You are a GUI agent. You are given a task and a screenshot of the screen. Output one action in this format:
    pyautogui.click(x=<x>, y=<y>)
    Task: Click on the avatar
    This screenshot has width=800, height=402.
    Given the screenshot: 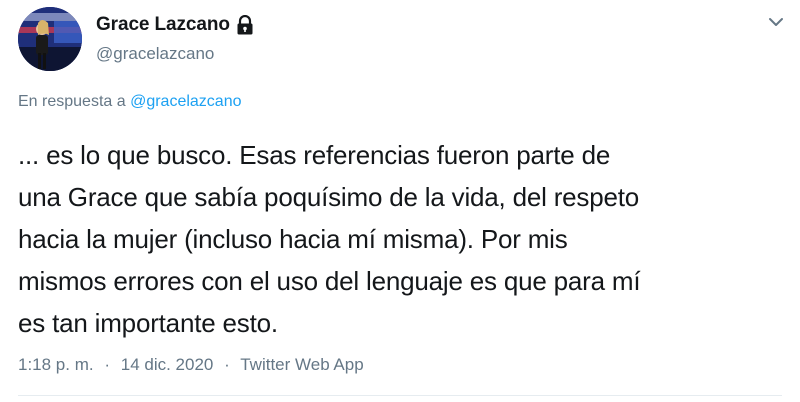 What is the action you would take?
    pyautogui.click(x=50, y=39)
    